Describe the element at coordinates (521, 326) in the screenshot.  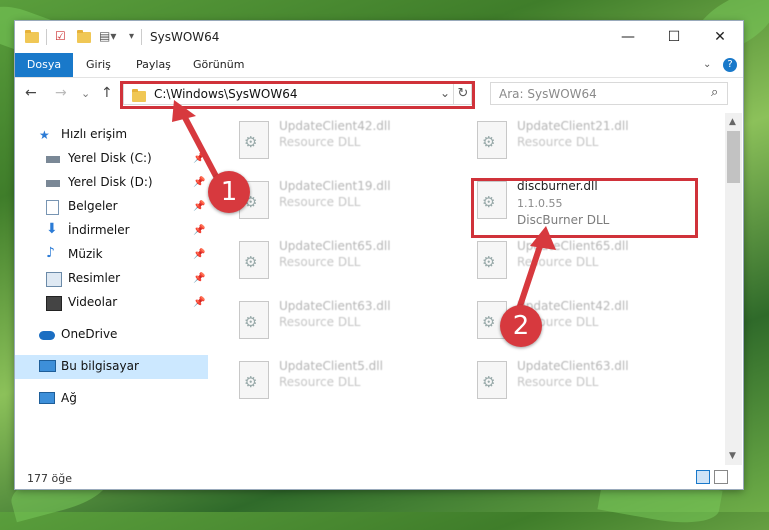
I see `step-2-badge: 2` at that location.